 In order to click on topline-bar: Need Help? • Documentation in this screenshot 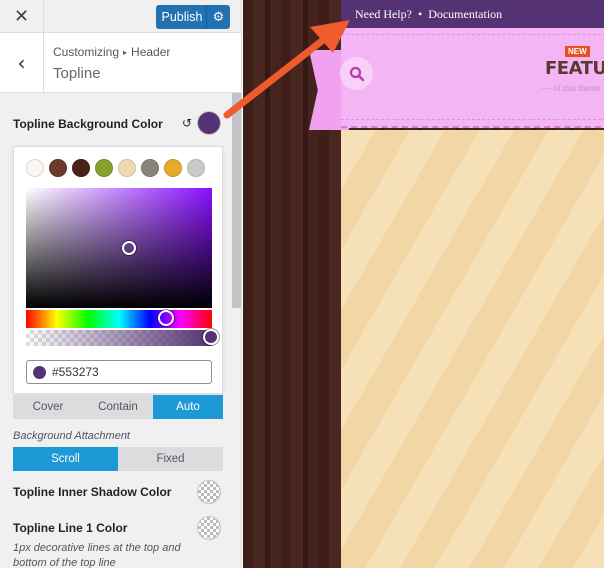, I will do `click(472, 14)`.